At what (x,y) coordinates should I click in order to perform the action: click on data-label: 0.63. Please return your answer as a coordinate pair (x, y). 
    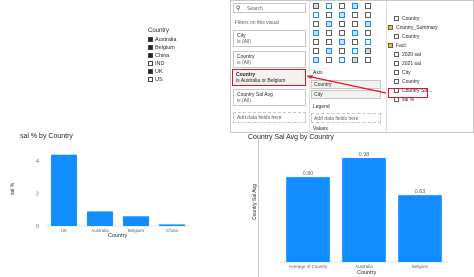
    Looking at the image, I should click on (420, 192).